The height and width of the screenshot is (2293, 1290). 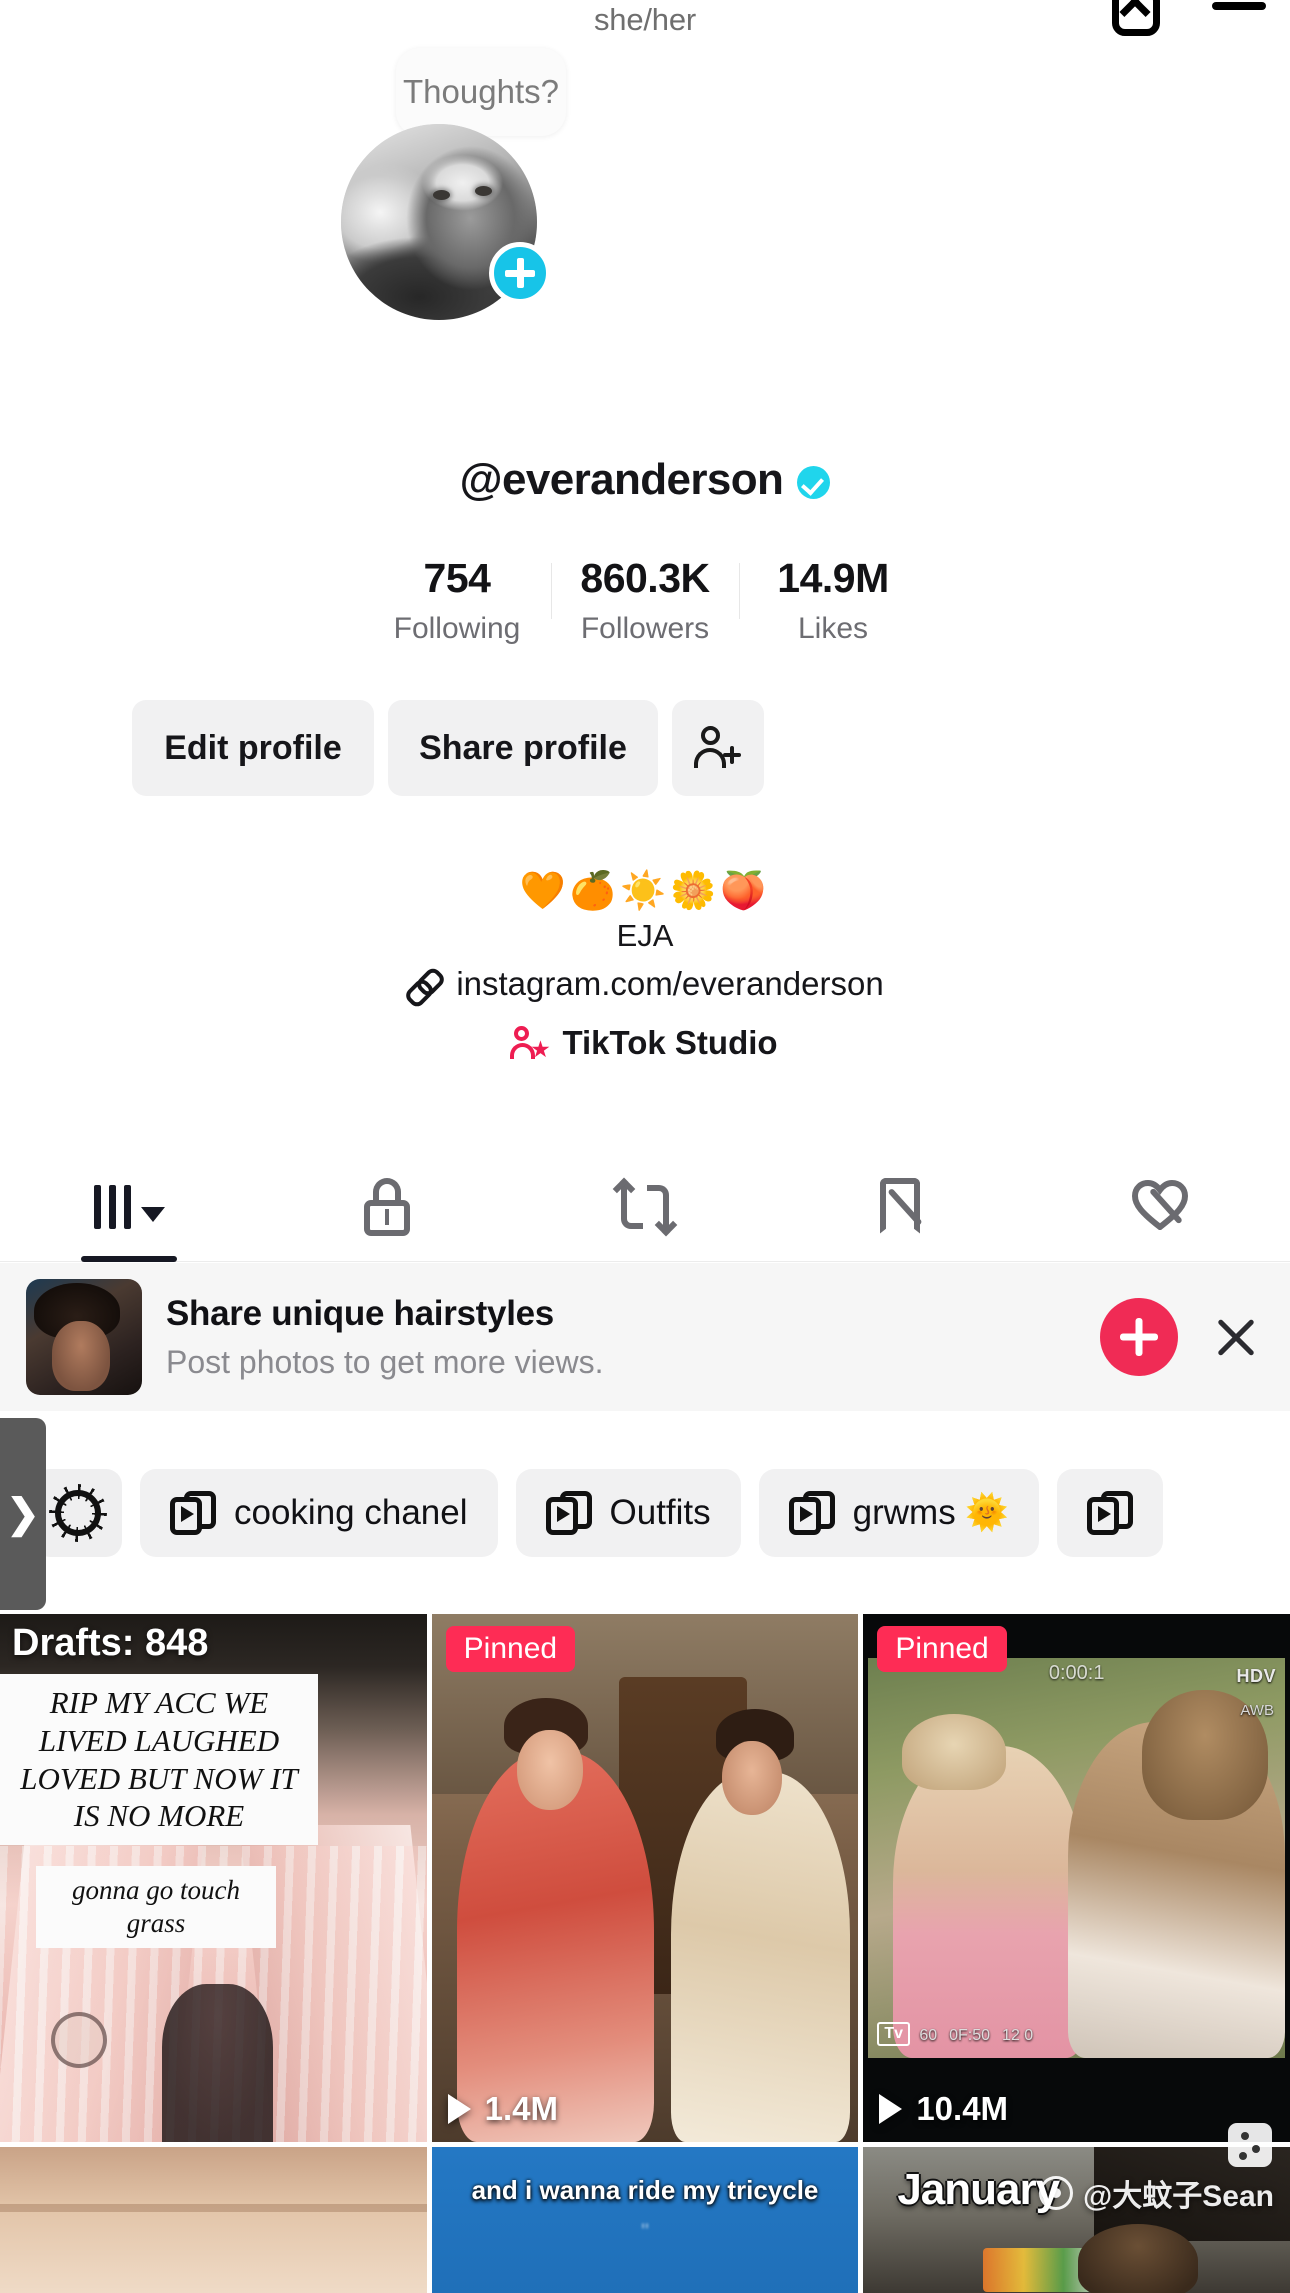 I want to click on stat-following: 754 Following, so click(x=457, y=600).